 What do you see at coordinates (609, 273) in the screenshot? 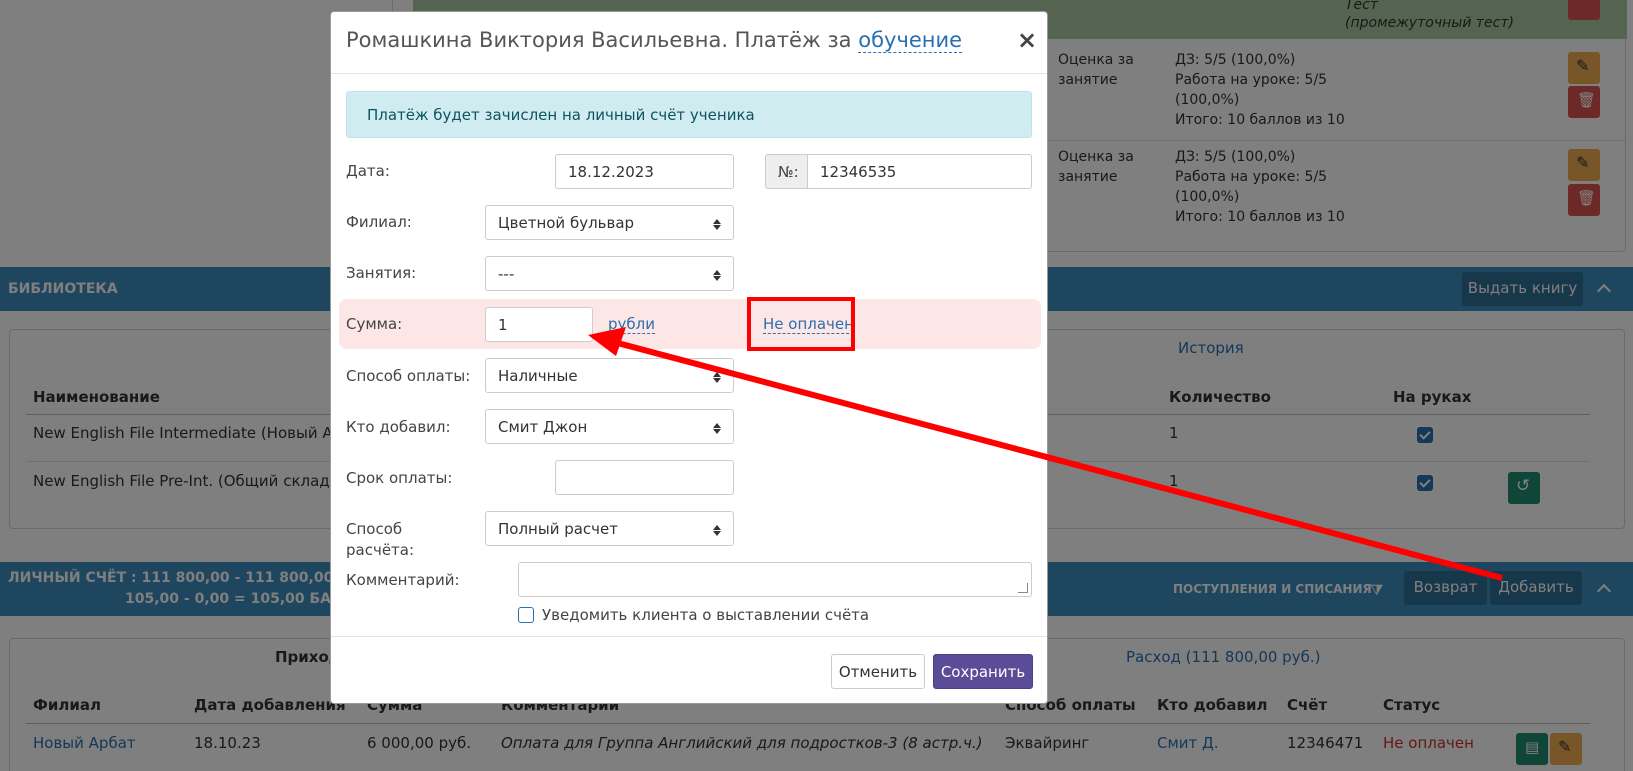
I see `lessons-select: ---` at bounding box center [609, 273].